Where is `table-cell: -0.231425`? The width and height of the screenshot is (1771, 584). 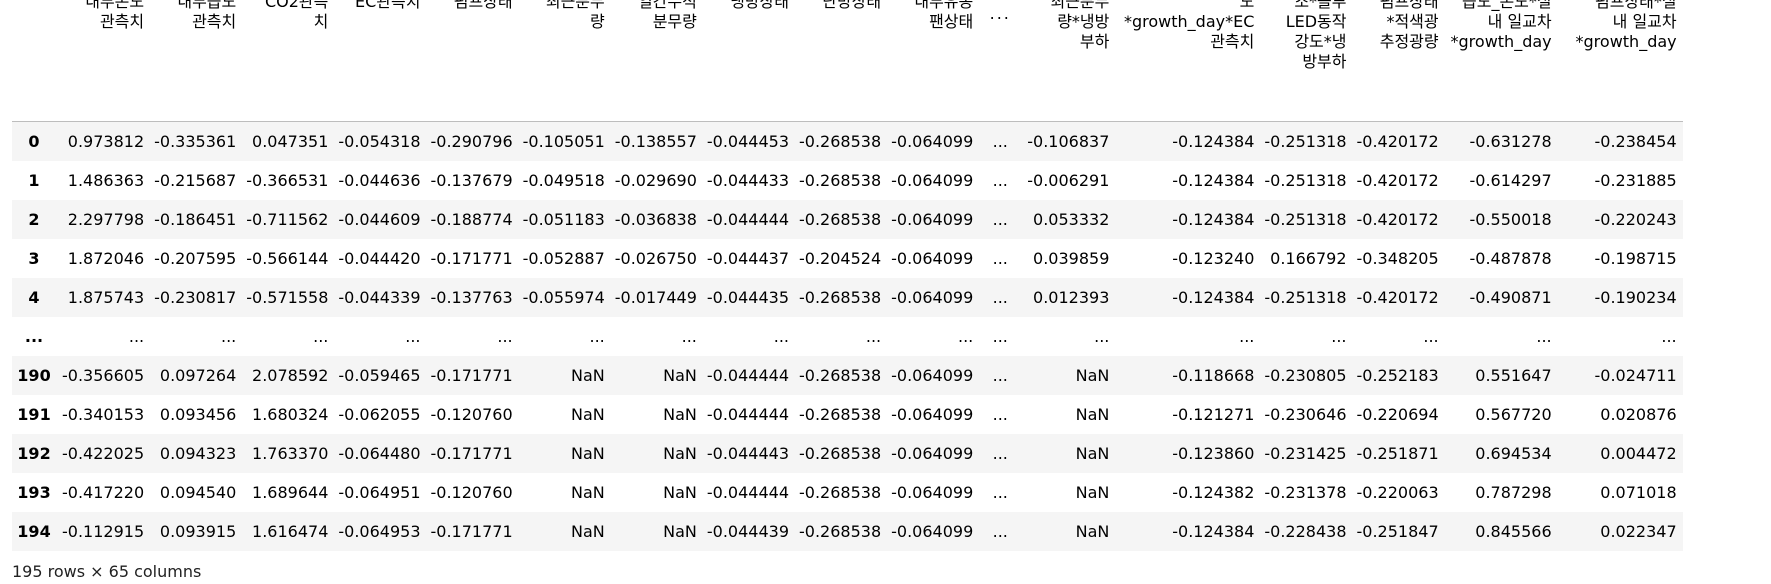
table-cell: -0.231425 is located at coordinates (1305, 453).